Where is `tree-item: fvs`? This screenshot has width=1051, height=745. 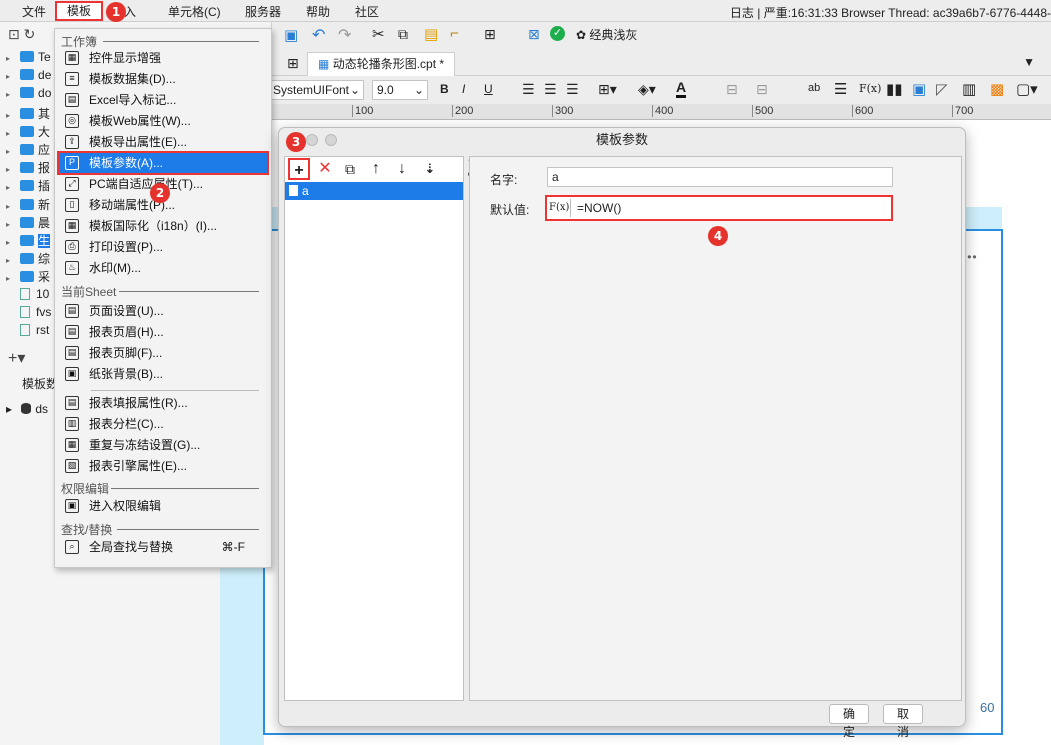
tree-item: fvs is located at coordinates (28, 314).